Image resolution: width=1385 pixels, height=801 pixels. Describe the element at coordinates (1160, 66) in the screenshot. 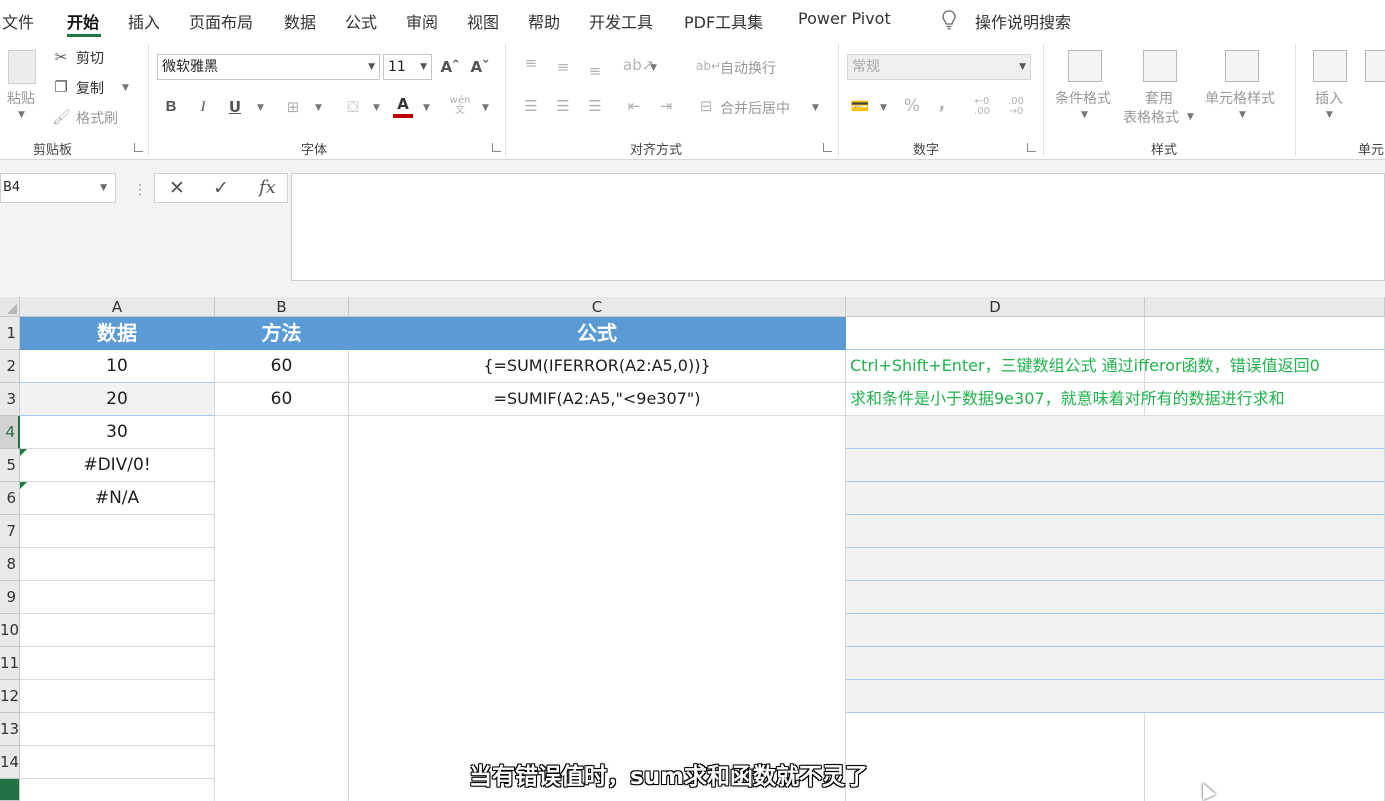

I see `format-as-table-icon` at that location.